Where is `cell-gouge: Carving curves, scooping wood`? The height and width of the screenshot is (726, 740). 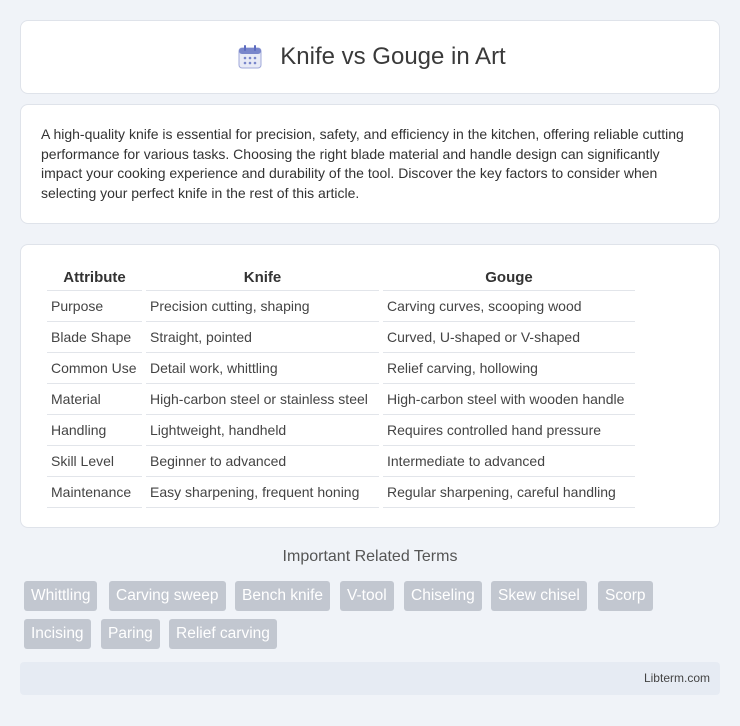
cell-gouge: Carving curves, scooping wood is located at coordinates (509, 306).